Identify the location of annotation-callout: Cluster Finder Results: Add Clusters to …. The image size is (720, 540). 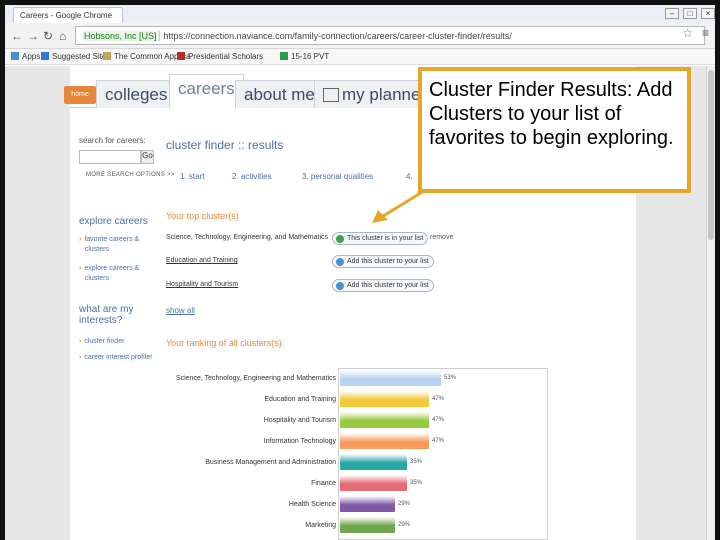
(554, 130).